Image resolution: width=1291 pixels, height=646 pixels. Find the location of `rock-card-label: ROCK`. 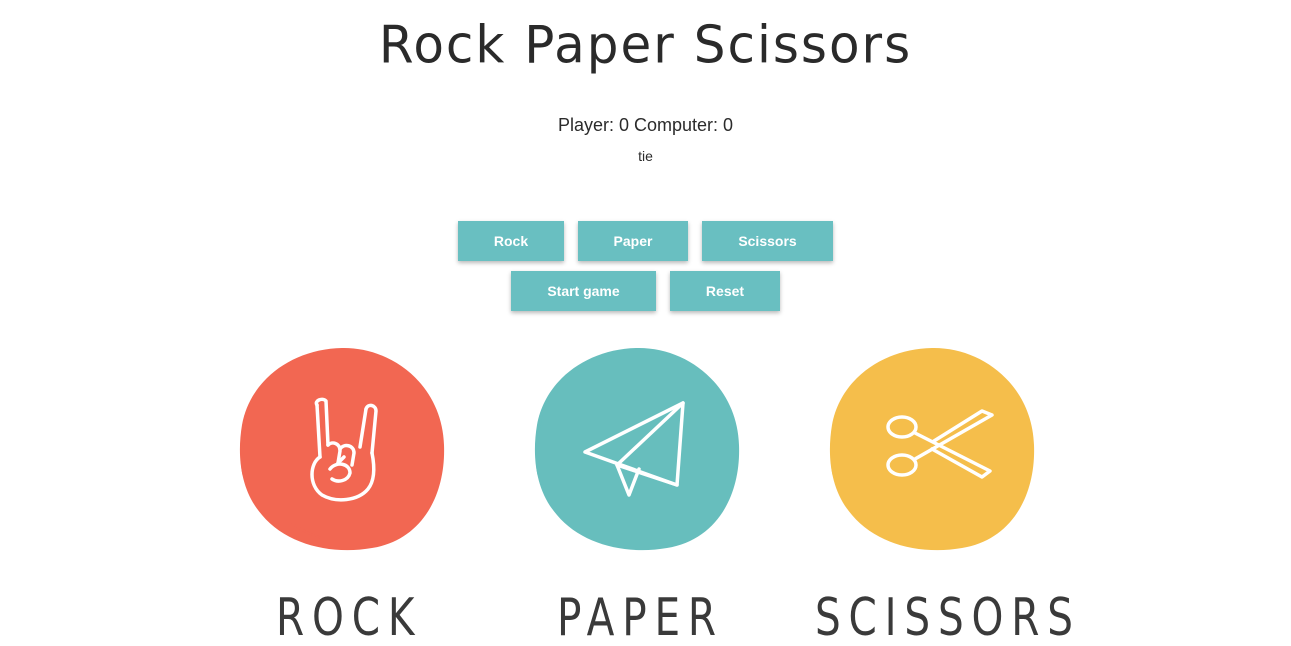

rock-card-label: ROCK is located at coordinates (349, 617).